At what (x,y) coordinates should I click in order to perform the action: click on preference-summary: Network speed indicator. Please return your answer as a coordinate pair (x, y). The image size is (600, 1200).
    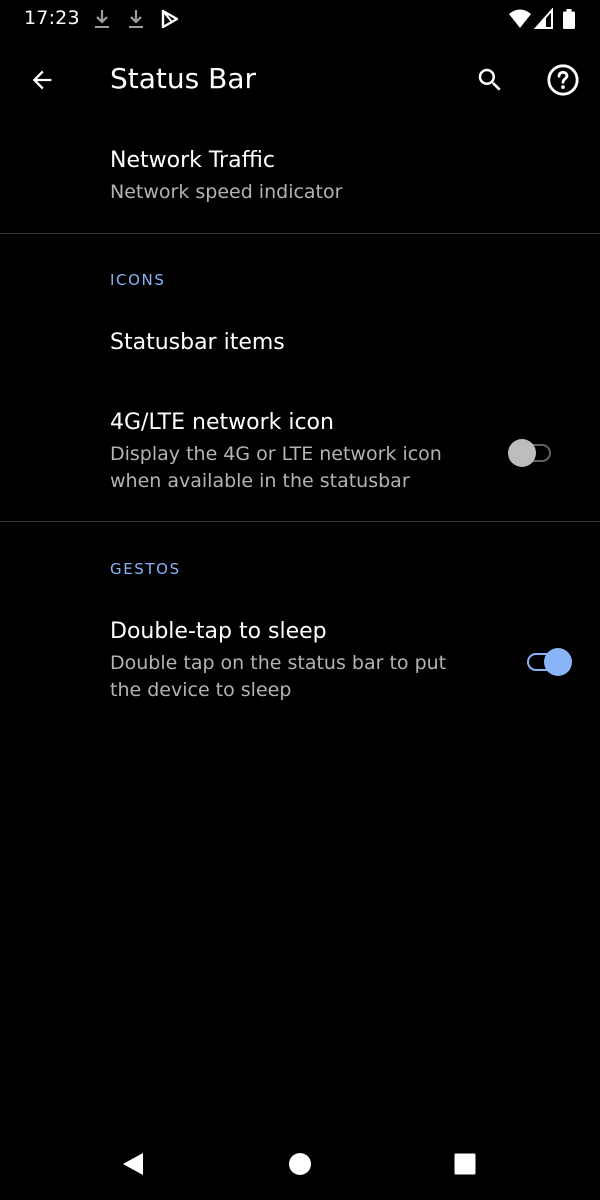
    Looking at the image, I should click on (226, 192).